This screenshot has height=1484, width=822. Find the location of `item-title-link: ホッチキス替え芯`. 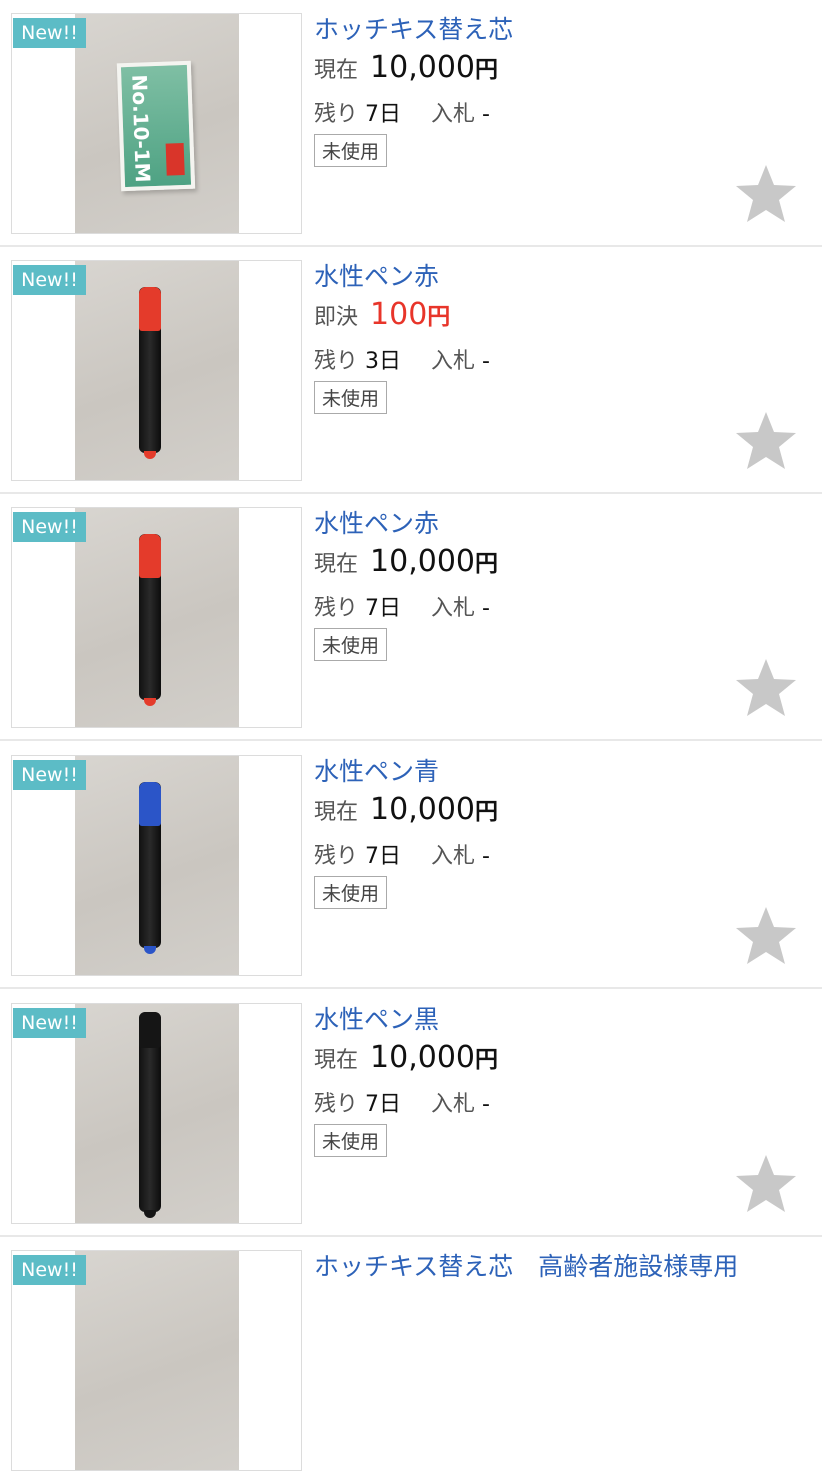

item-title-link: ホッチキス替え芯 is located at coordinates (413, 28).